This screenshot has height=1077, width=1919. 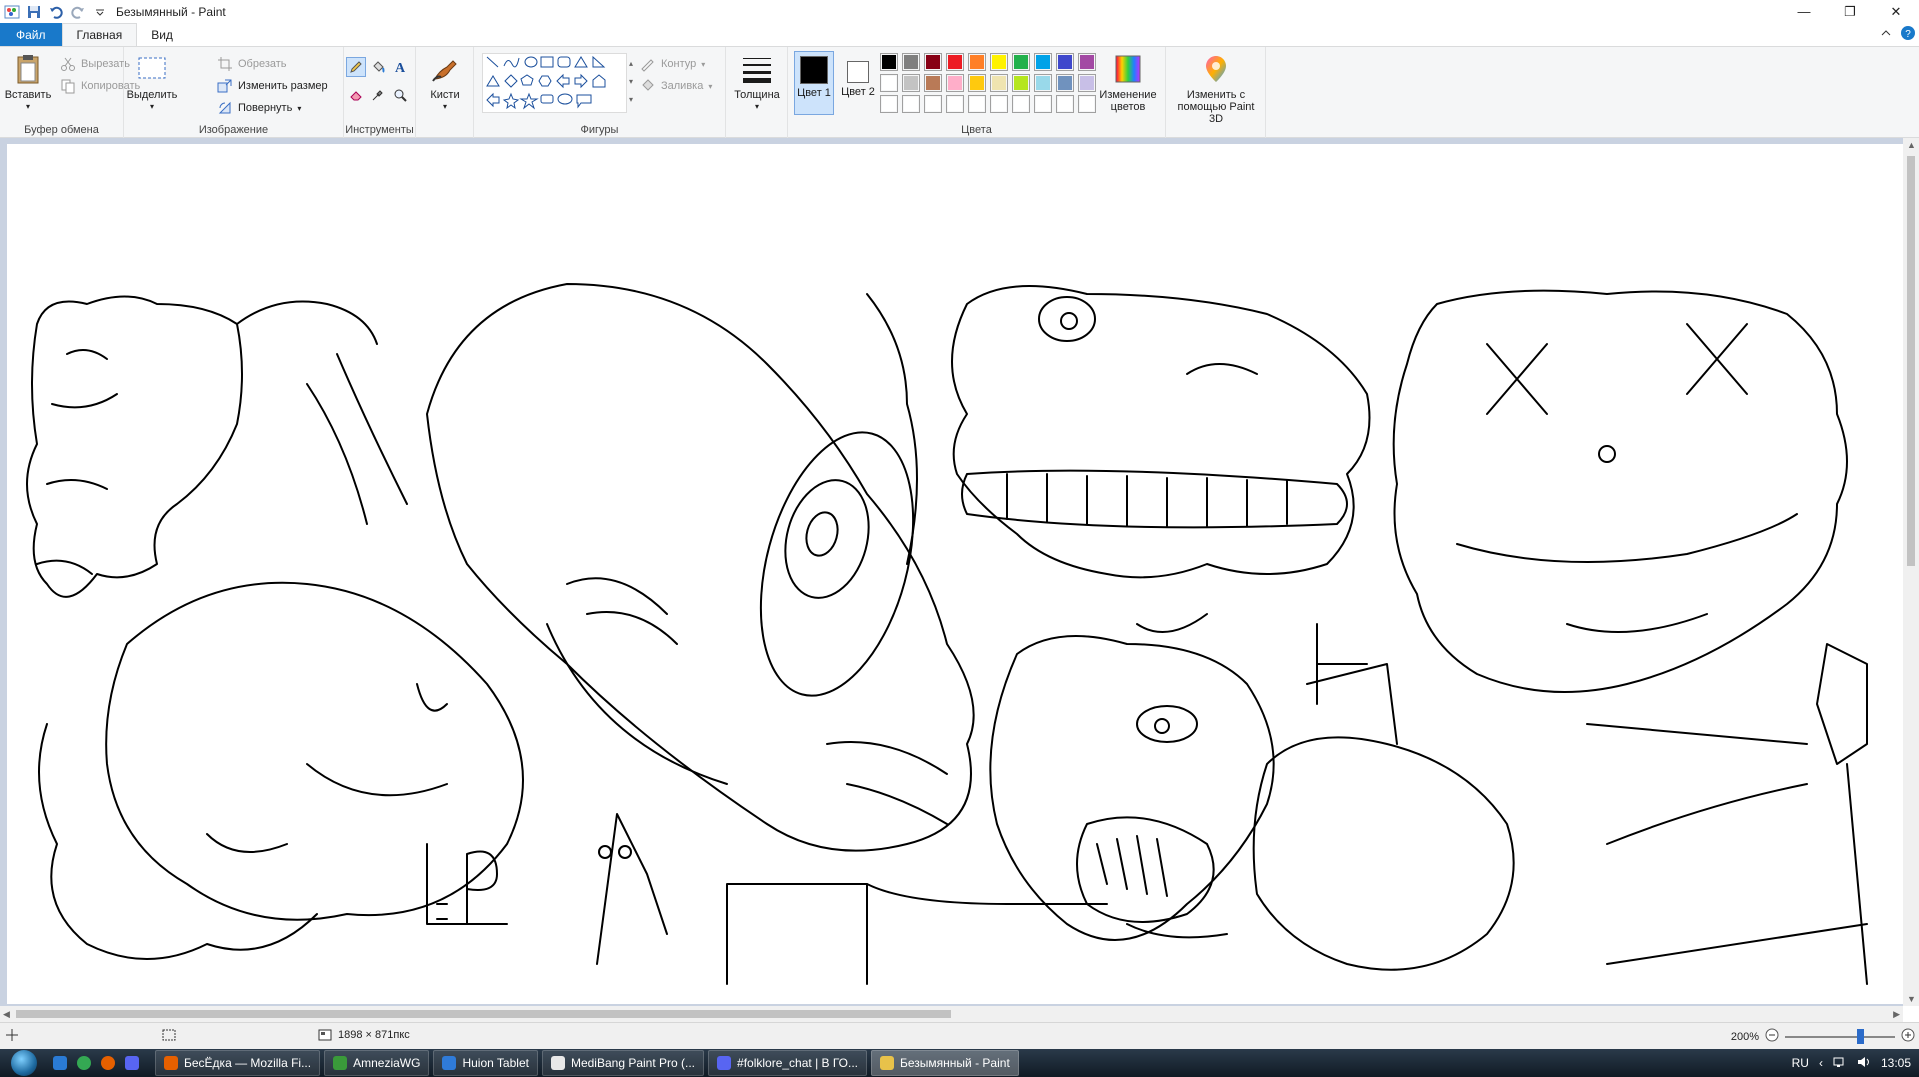 I want to click on text-tool: A, so click(x=400, y=67).